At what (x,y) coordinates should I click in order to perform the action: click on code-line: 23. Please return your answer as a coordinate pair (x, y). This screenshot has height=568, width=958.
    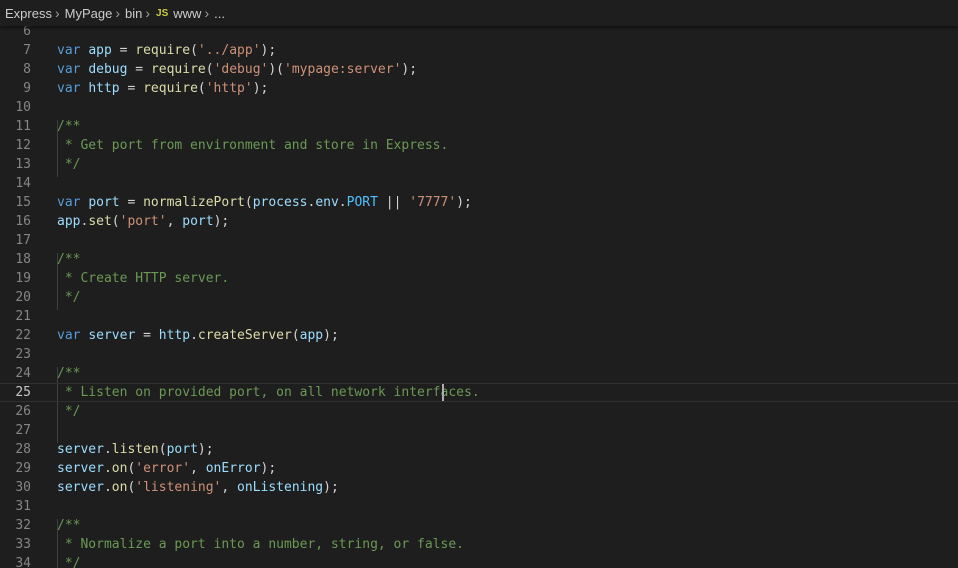
    Looking at the image, I should click on (479, 354).